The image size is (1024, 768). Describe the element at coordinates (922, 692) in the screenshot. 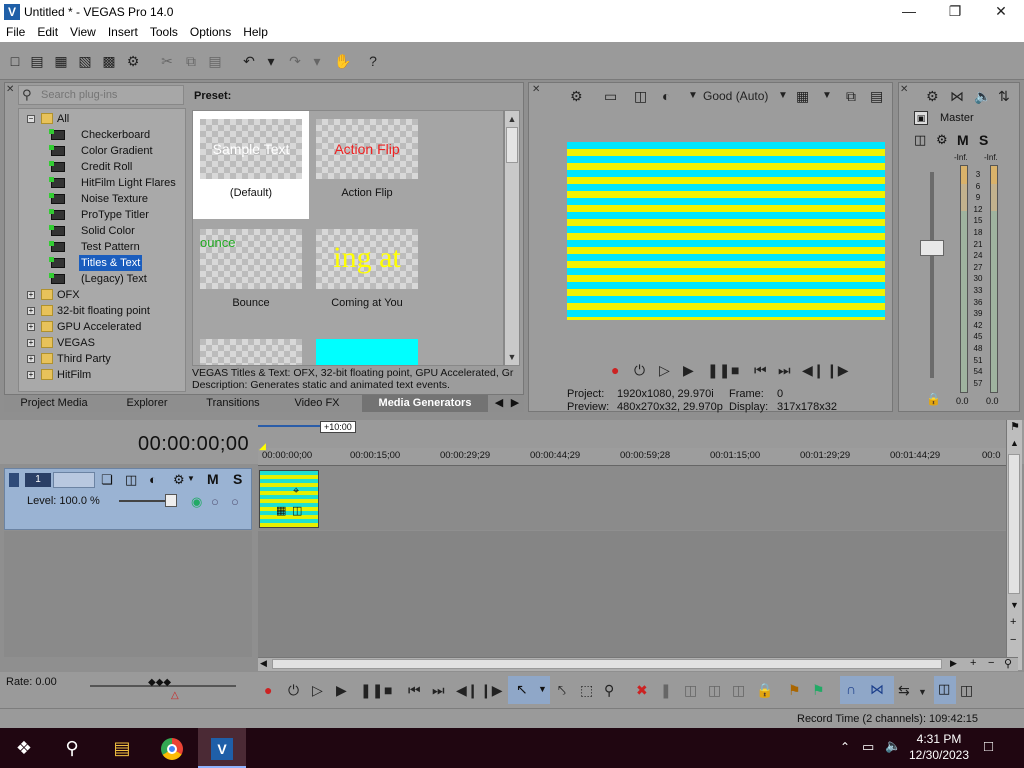

I see `ripple-dropdown-icon: ▼` at that location.